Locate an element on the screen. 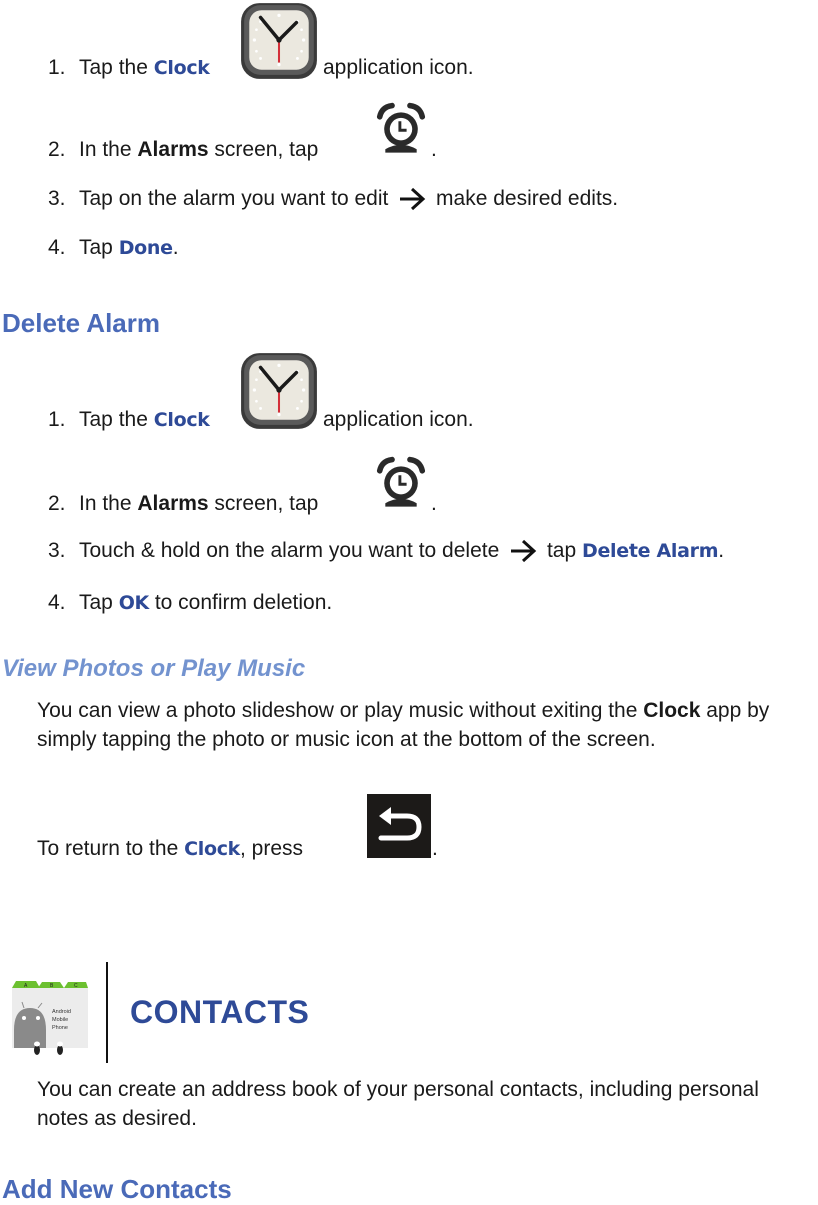  instruction-text: , press is located at coordinates (272, 848).